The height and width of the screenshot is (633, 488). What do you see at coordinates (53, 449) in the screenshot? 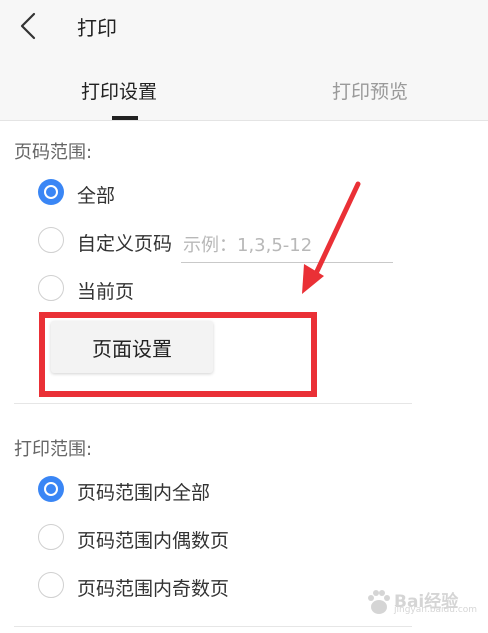
I see `print-range-label: 打印范围:` at bounding box center [53, 449].